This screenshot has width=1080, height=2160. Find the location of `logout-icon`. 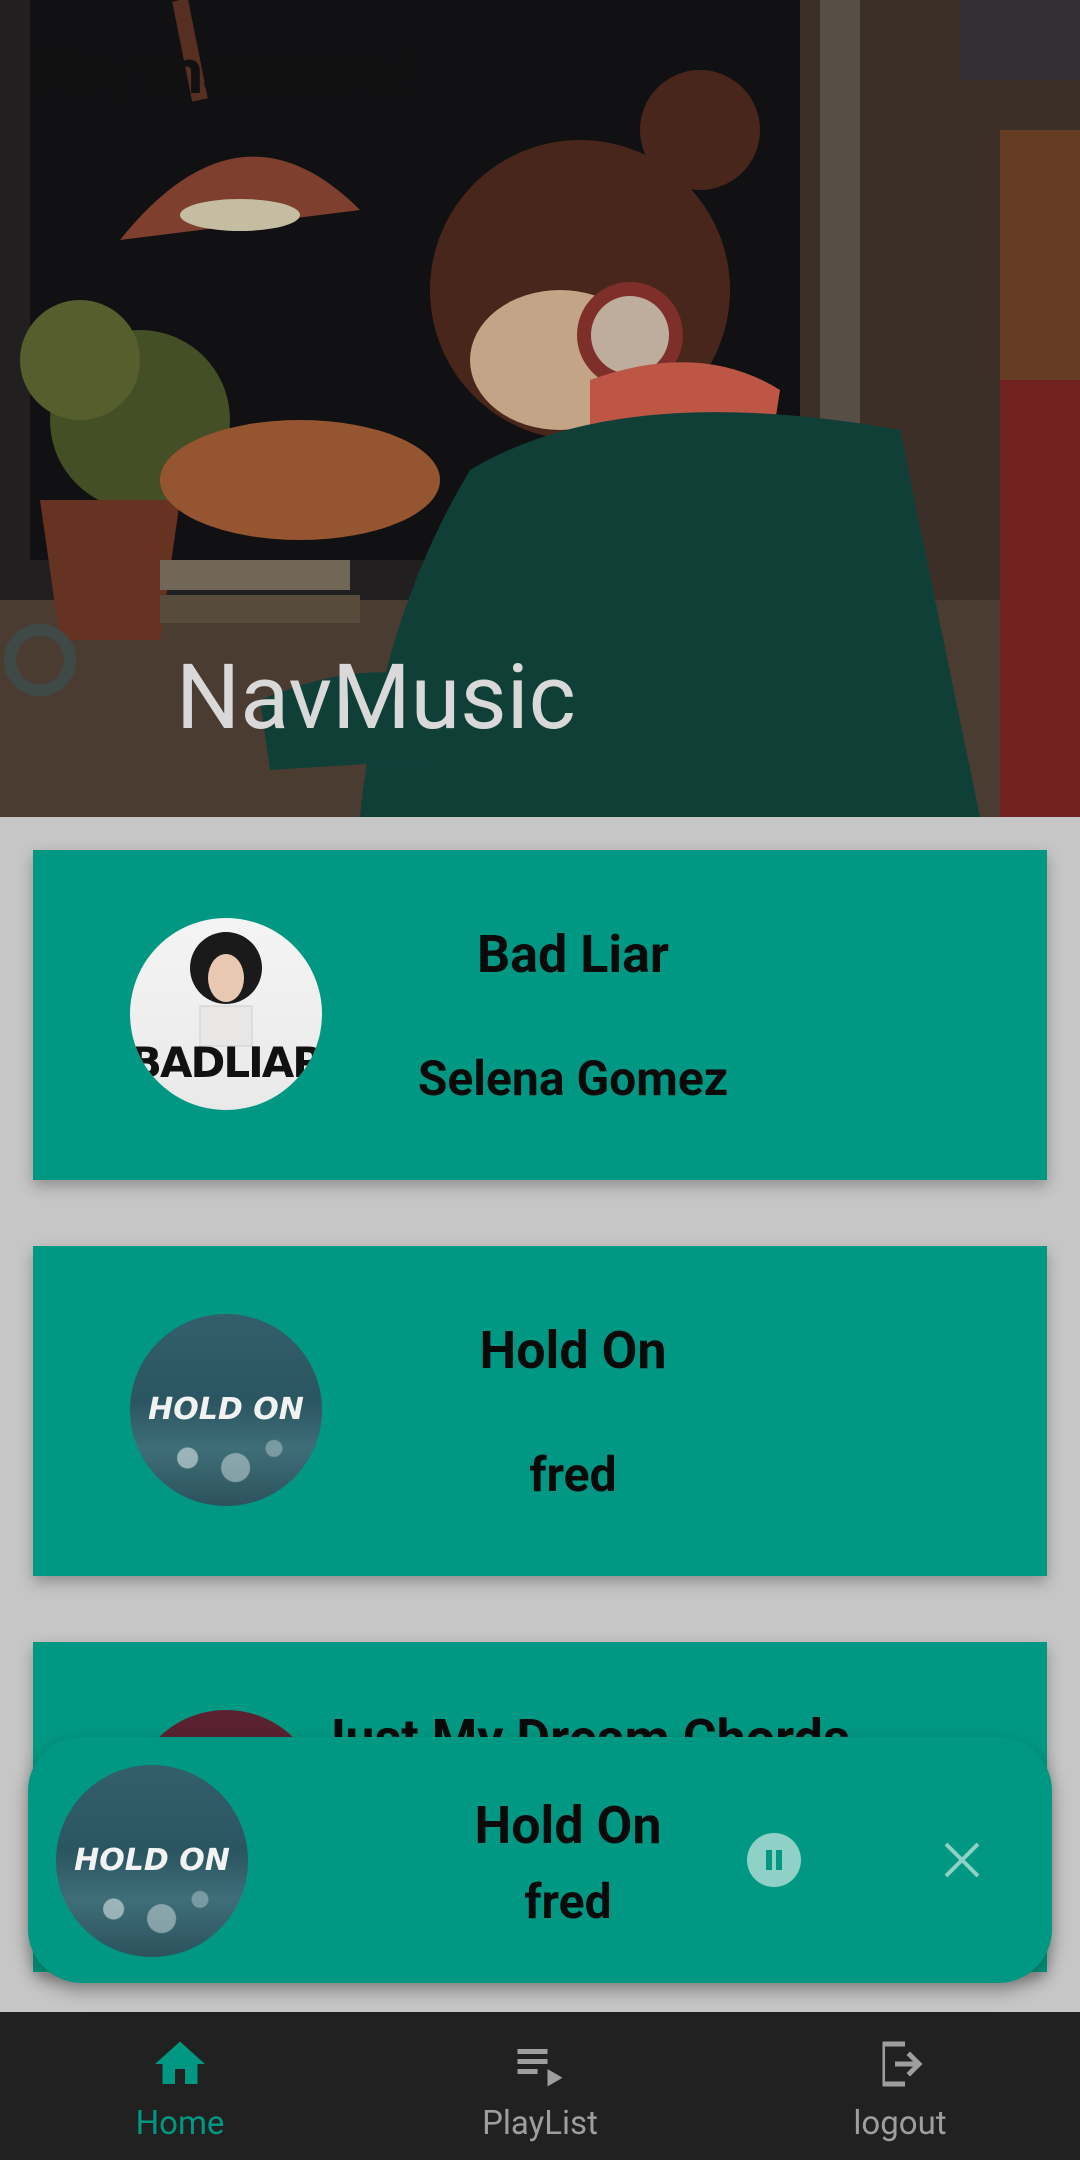

logout-icon is located at coordinates (902, 2064).